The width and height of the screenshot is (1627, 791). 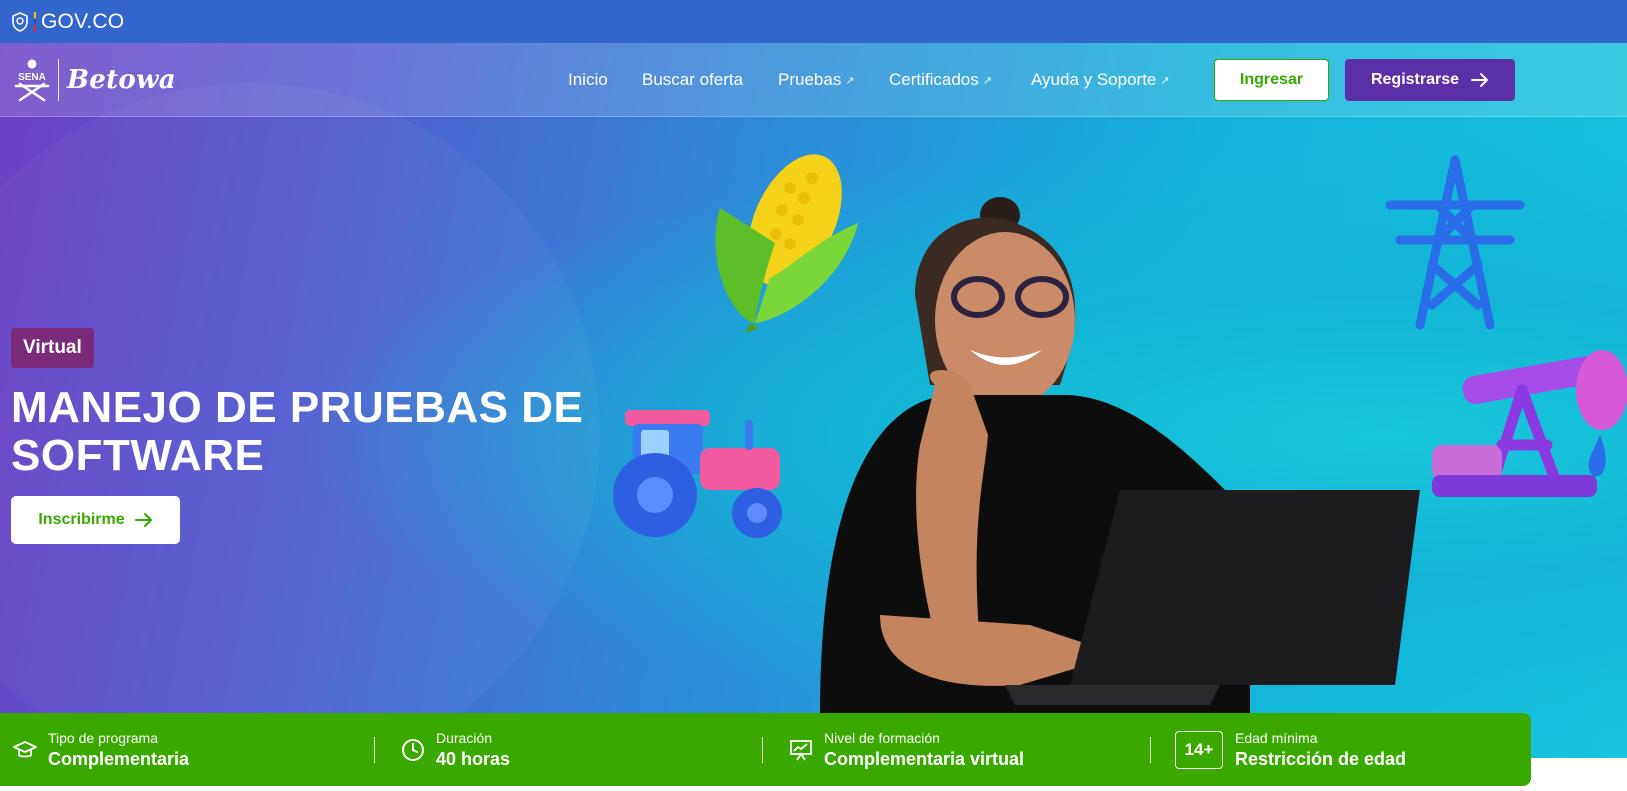 I want to click on nav-item-label: Inicio, so click(x=588, y=79).